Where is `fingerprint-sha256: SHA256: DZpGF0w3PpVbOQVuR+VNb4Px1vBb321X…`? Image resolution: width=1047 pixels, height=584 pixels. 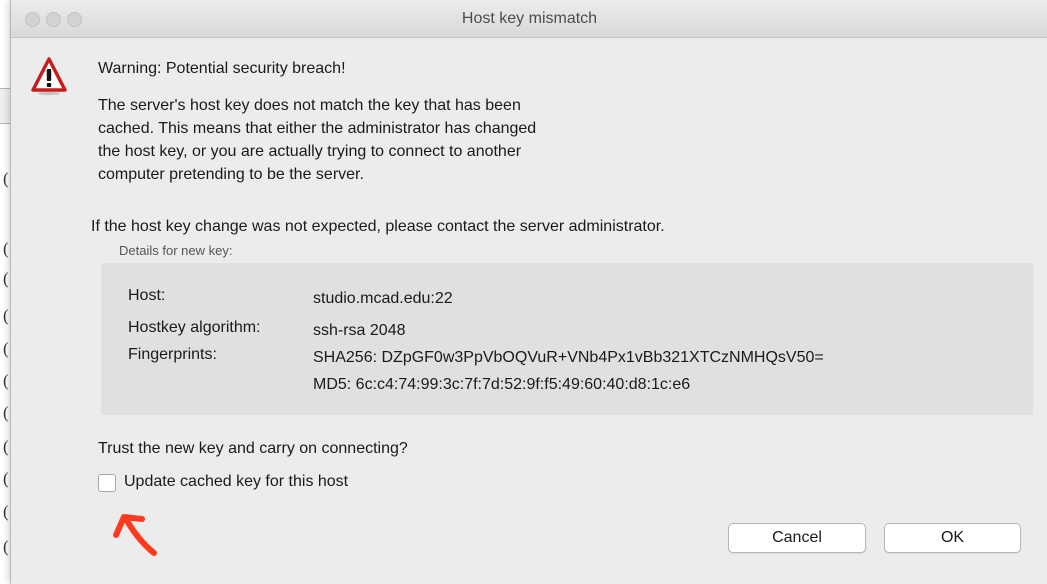
fingerprint-sha256: SHA256: DZpGF0w3PpVbOQVuR+VNb4Px1vBb321X… is located at coordinates (568, 357).